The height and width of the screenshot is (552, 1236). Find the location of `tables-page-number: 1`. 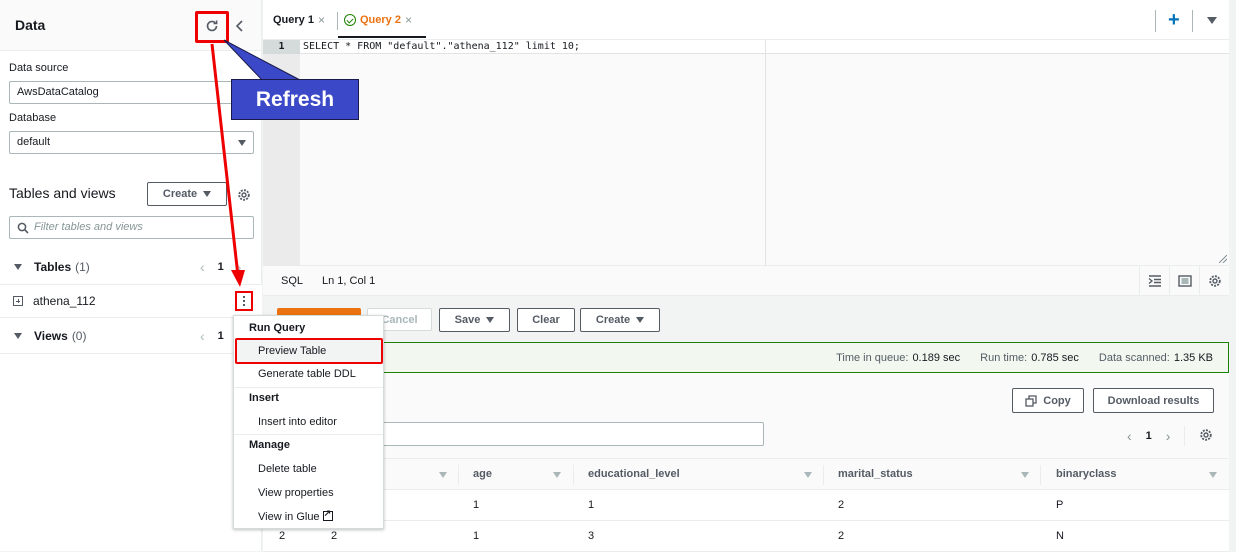

tables-page-number: 1 is located at coordinates (221, 267).